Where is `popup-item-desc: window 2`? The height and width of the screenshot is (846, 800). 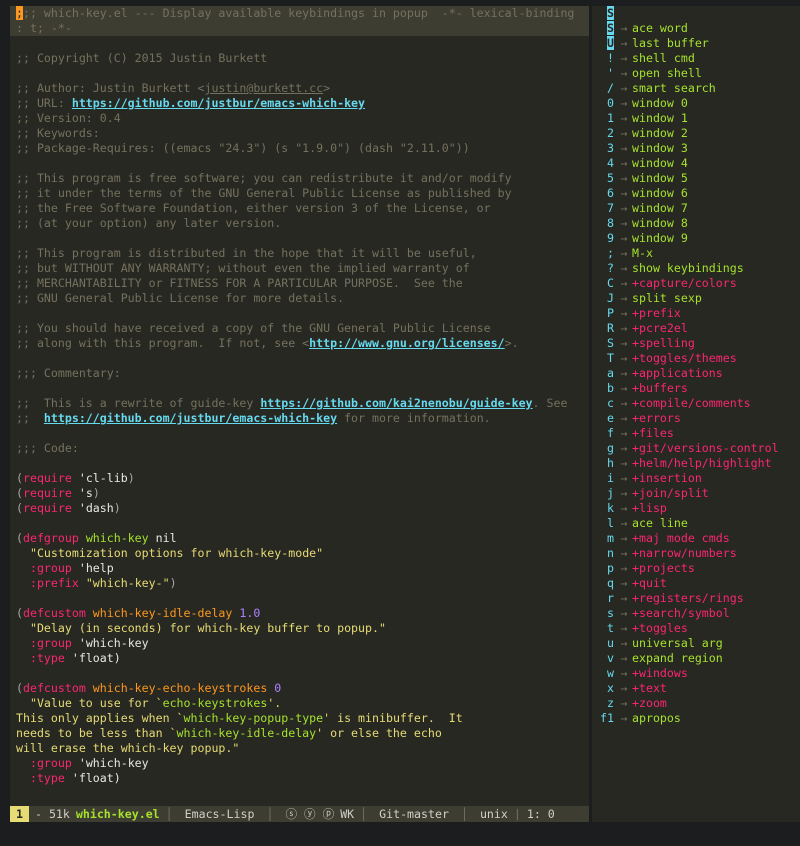
popup-item-desc: window 2 is located at coordinates (660, 133).